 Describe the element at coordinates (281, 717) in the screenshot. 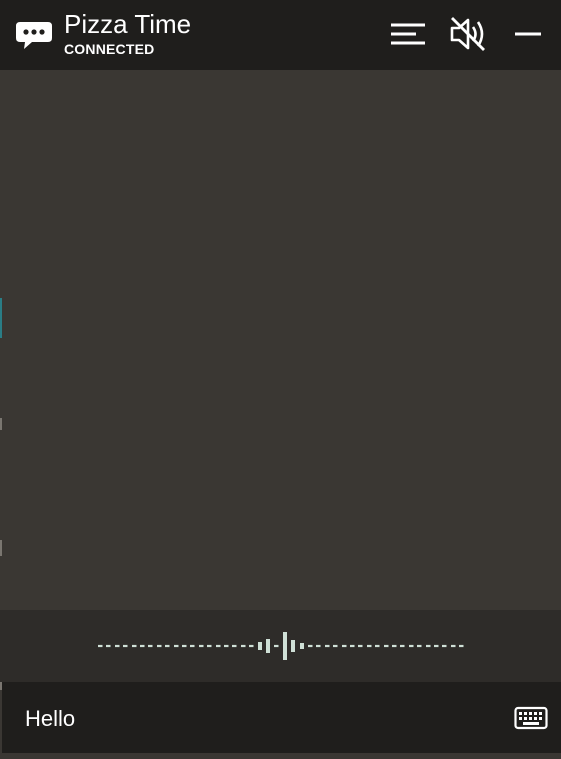

I see `input-bar` at that location.